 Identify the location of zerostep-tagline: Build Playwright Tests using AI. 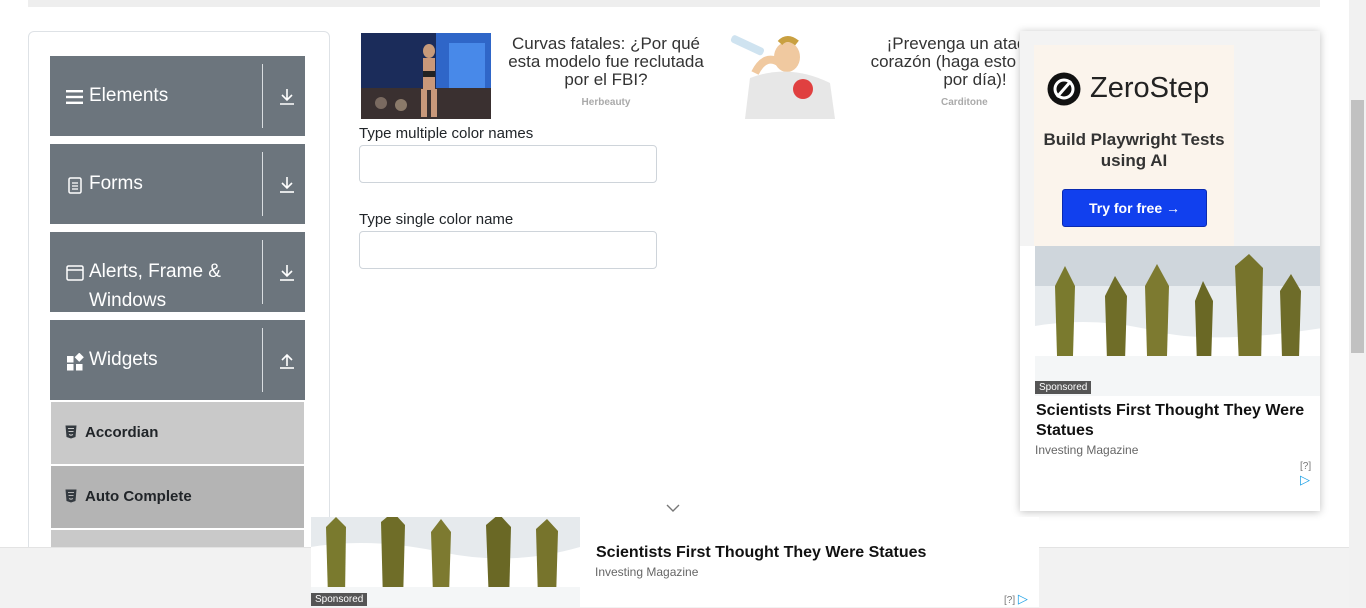
(1134, 150).